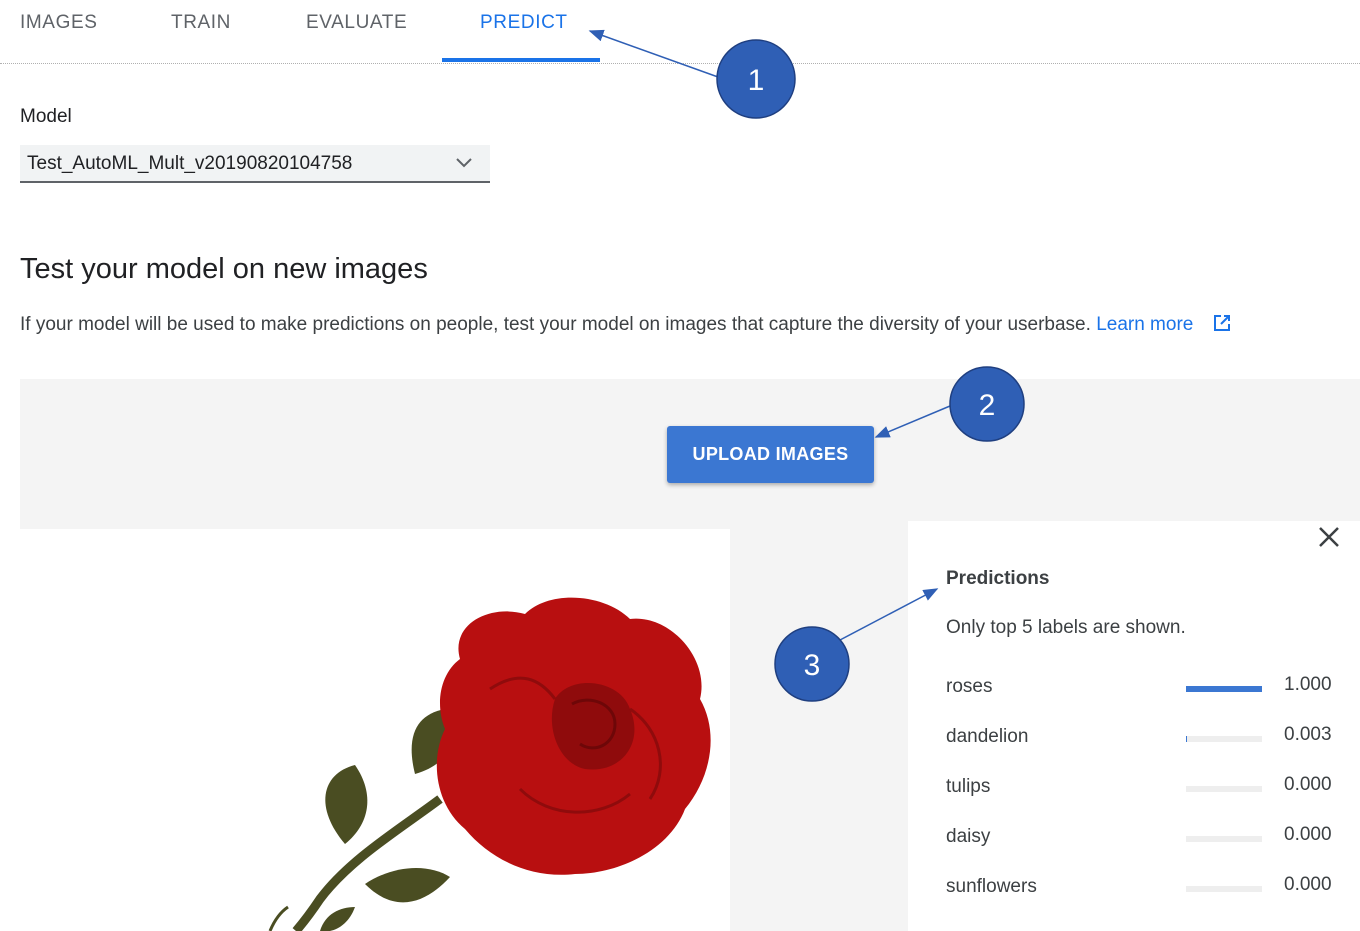 The image size is (1360, 931). What do you see at coordinates (464, 163) in the screenshot?
I see `chevron-down-icon` at bounding box center [464, 163].